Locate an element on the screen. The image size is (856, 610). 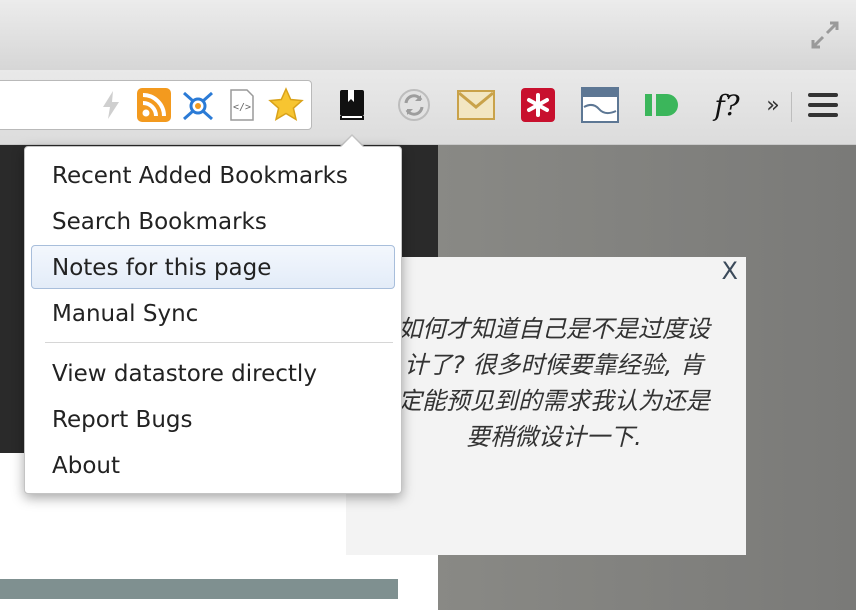
note-close-button: X is located at coordinates (730, 271).